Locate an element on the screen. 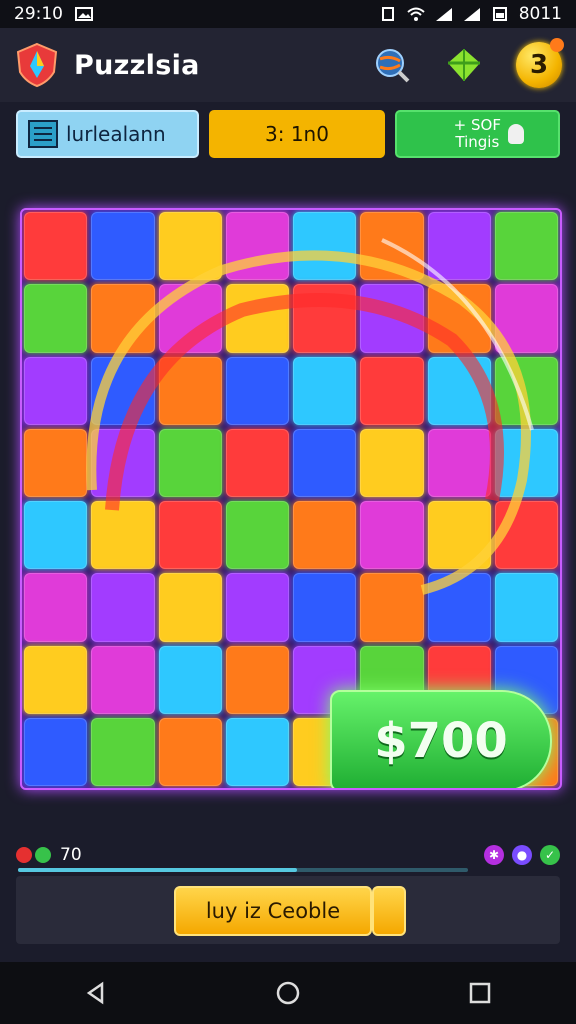 Image resolution: width=576 pixels, height=1024 pixels. wifi-icon is located at coordinates (416, 14).